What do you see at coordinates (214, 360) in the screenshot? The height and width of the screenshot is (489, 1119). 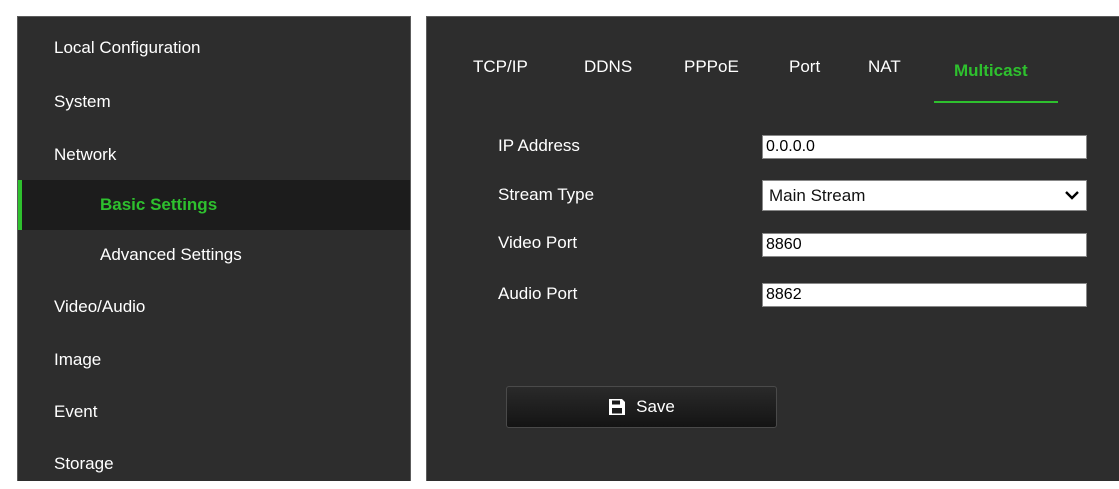 I see `sidebar-item-image: Image` at bounding box center [214, 360].